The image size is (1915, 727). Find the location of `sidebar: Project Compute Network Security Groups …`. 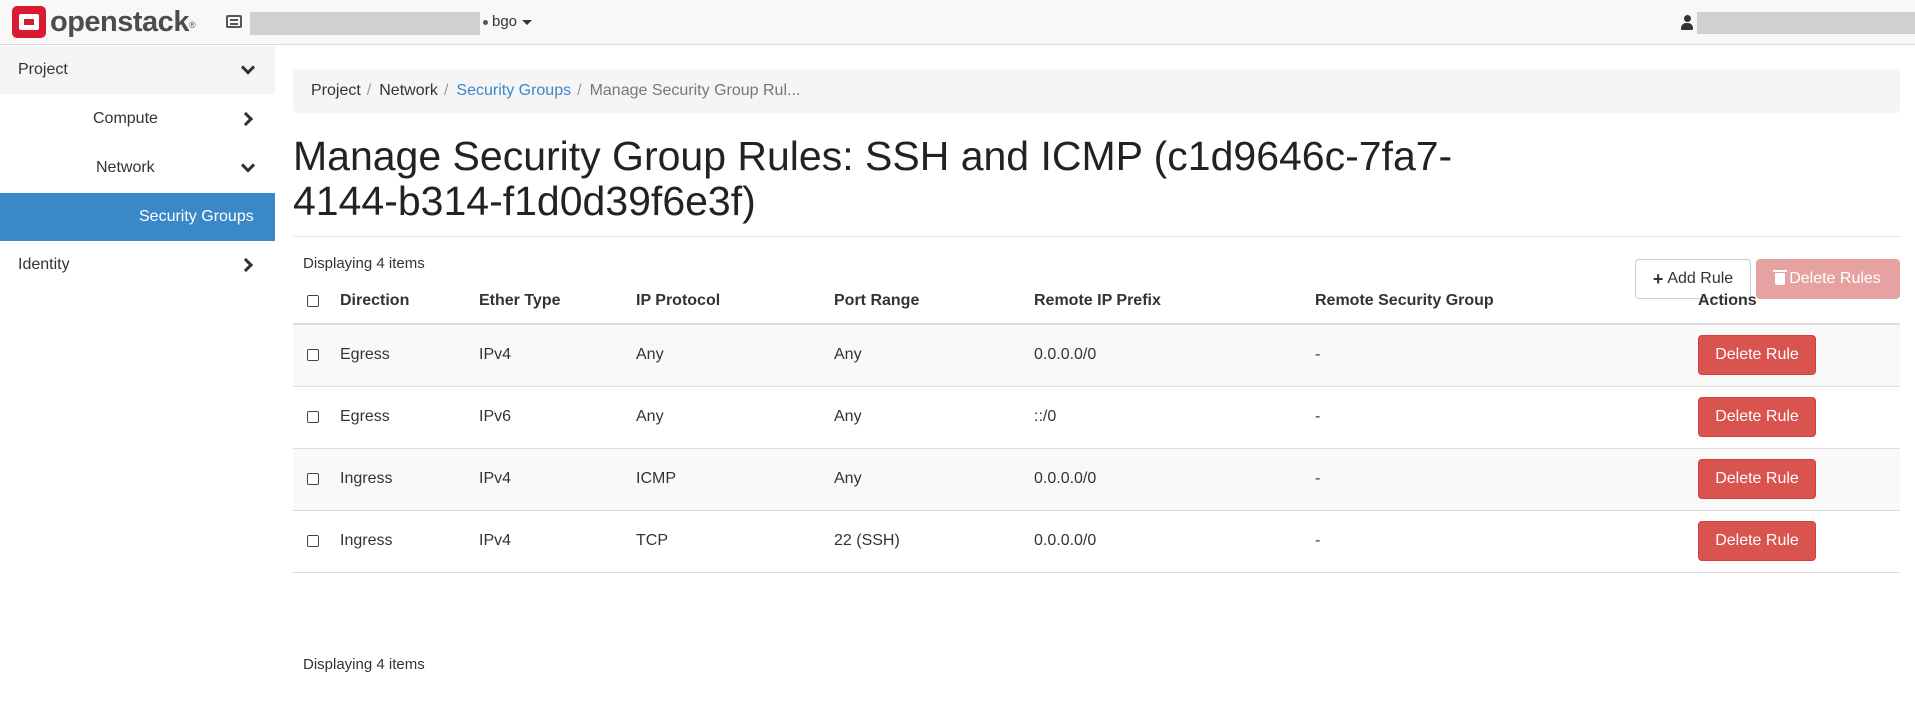

sidebar: Project Compute Network Security Groups … is located at coordinates (137, 386).